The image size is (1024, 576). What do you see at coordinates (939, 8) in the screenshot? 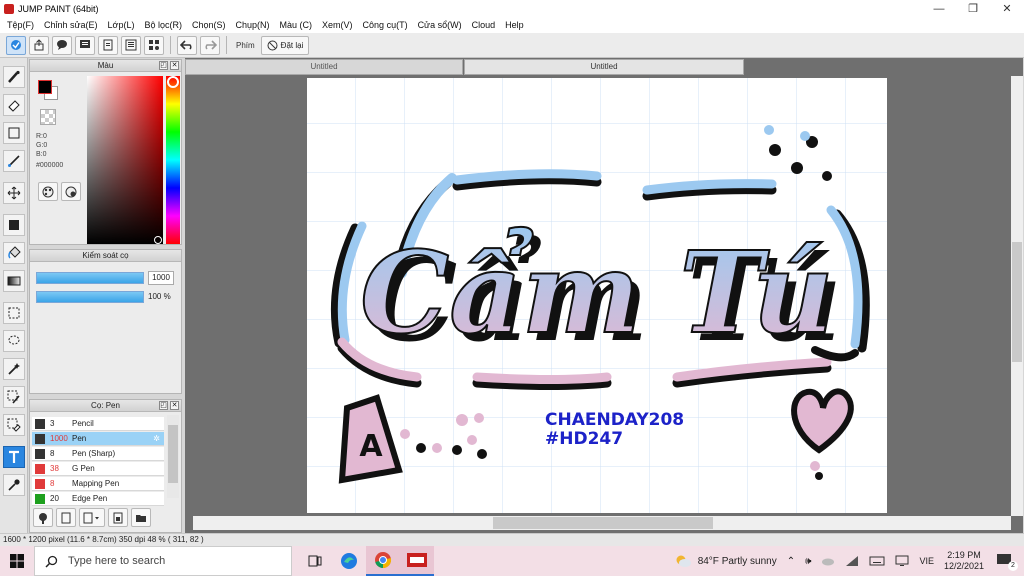
I see `minimize-button: —` at bounding box center [939, 8].